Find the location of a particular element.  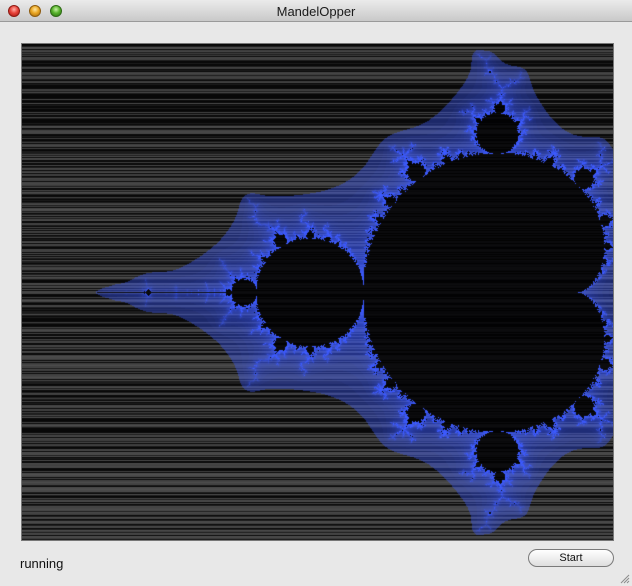

status-label: running is located at coordinates (42, 563).